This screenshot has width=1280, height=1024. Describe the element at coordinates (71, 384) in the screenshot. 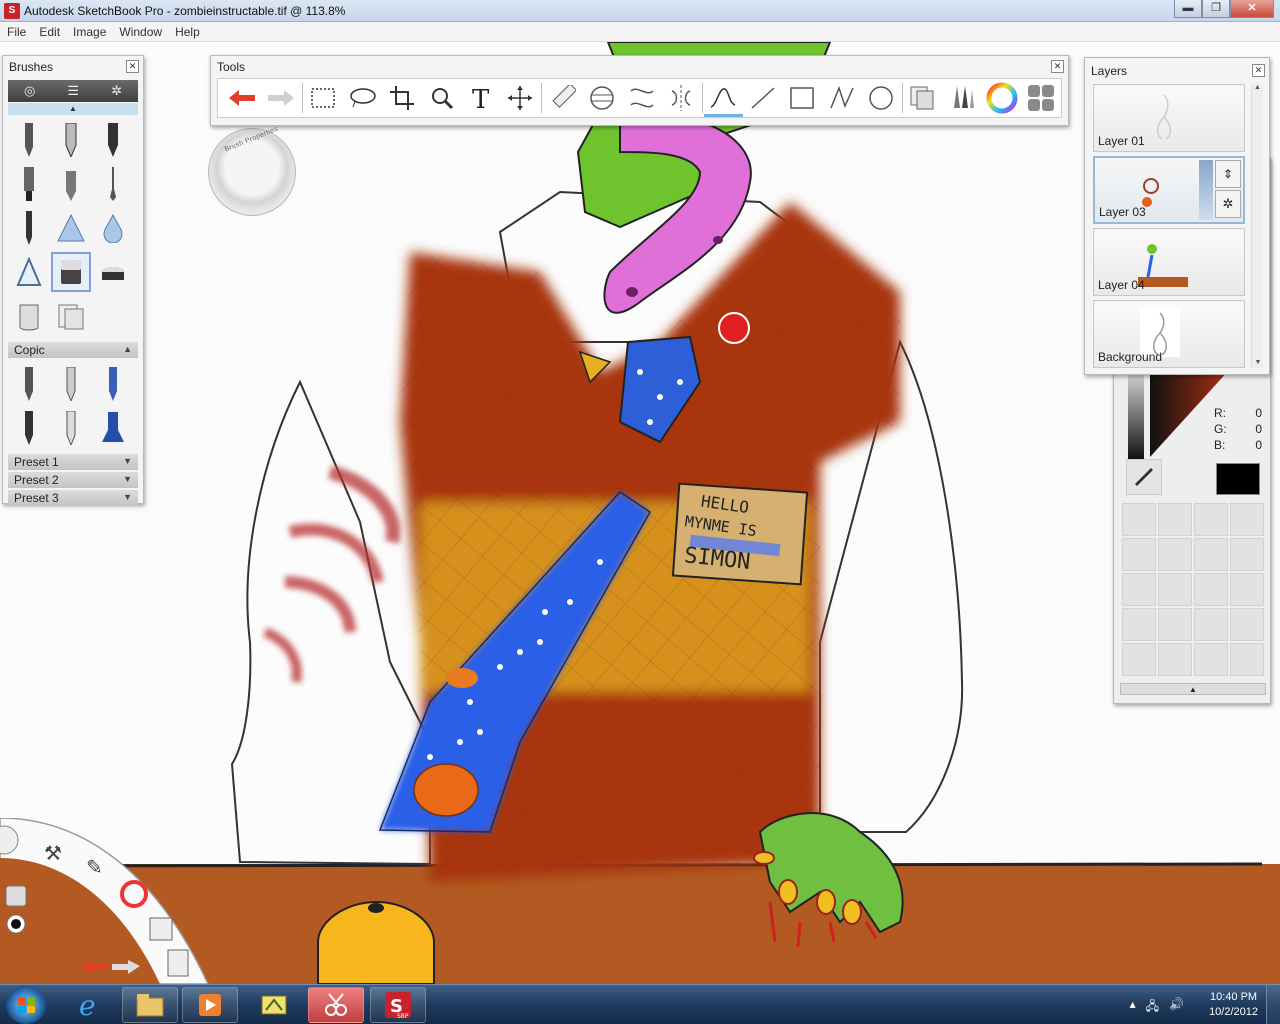

I see `copic-gray-marker-icon` at that location.